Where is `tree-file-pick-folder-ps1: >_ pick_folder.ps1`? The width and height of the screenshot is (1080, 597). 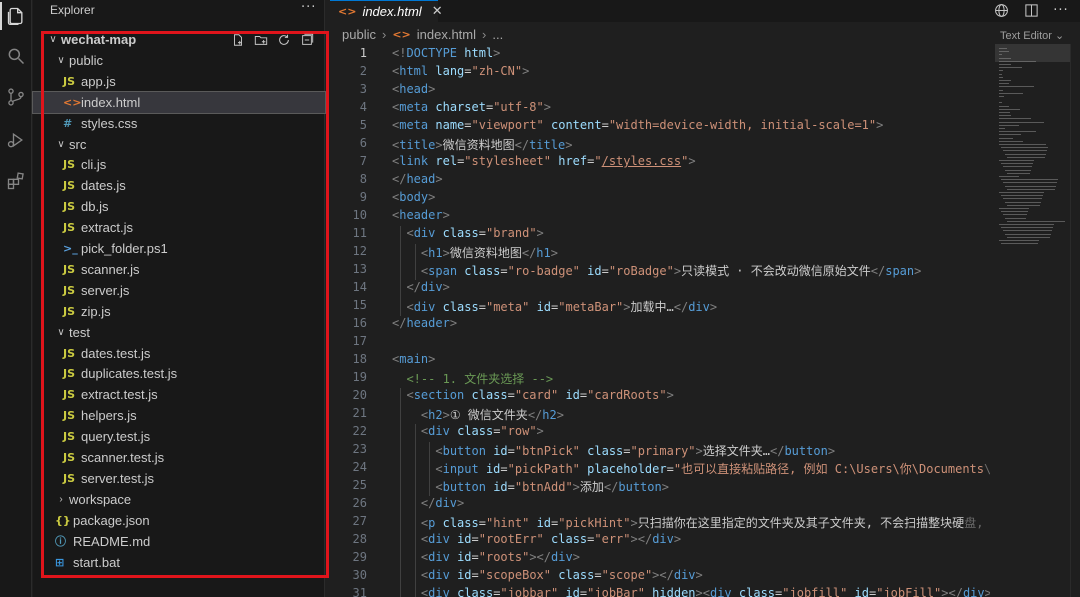
tree-file-pick-folder-ps1: >_ pick_folder.ps1 is located at coordinates (179, 248).